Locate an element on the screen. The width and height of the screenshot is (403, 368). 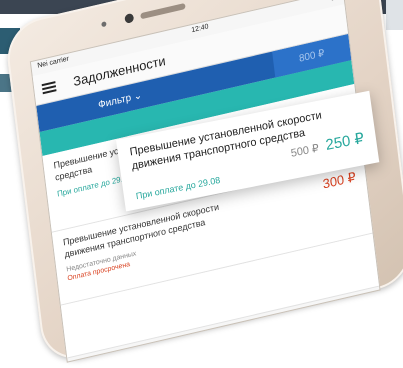
item-price: 300 ₽ is located at coordinates (339, 180).